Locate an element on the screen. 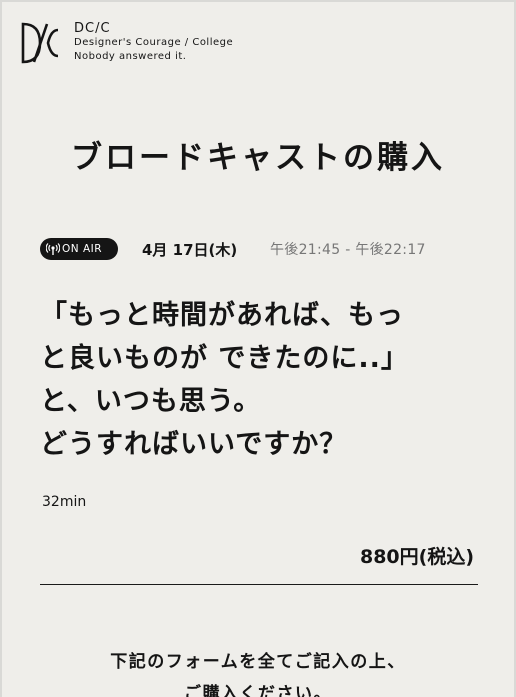 The width and height of the screenshot is (516, 697). broadcast-date: 4月 17日(木) is located at coordinates (190, 250).